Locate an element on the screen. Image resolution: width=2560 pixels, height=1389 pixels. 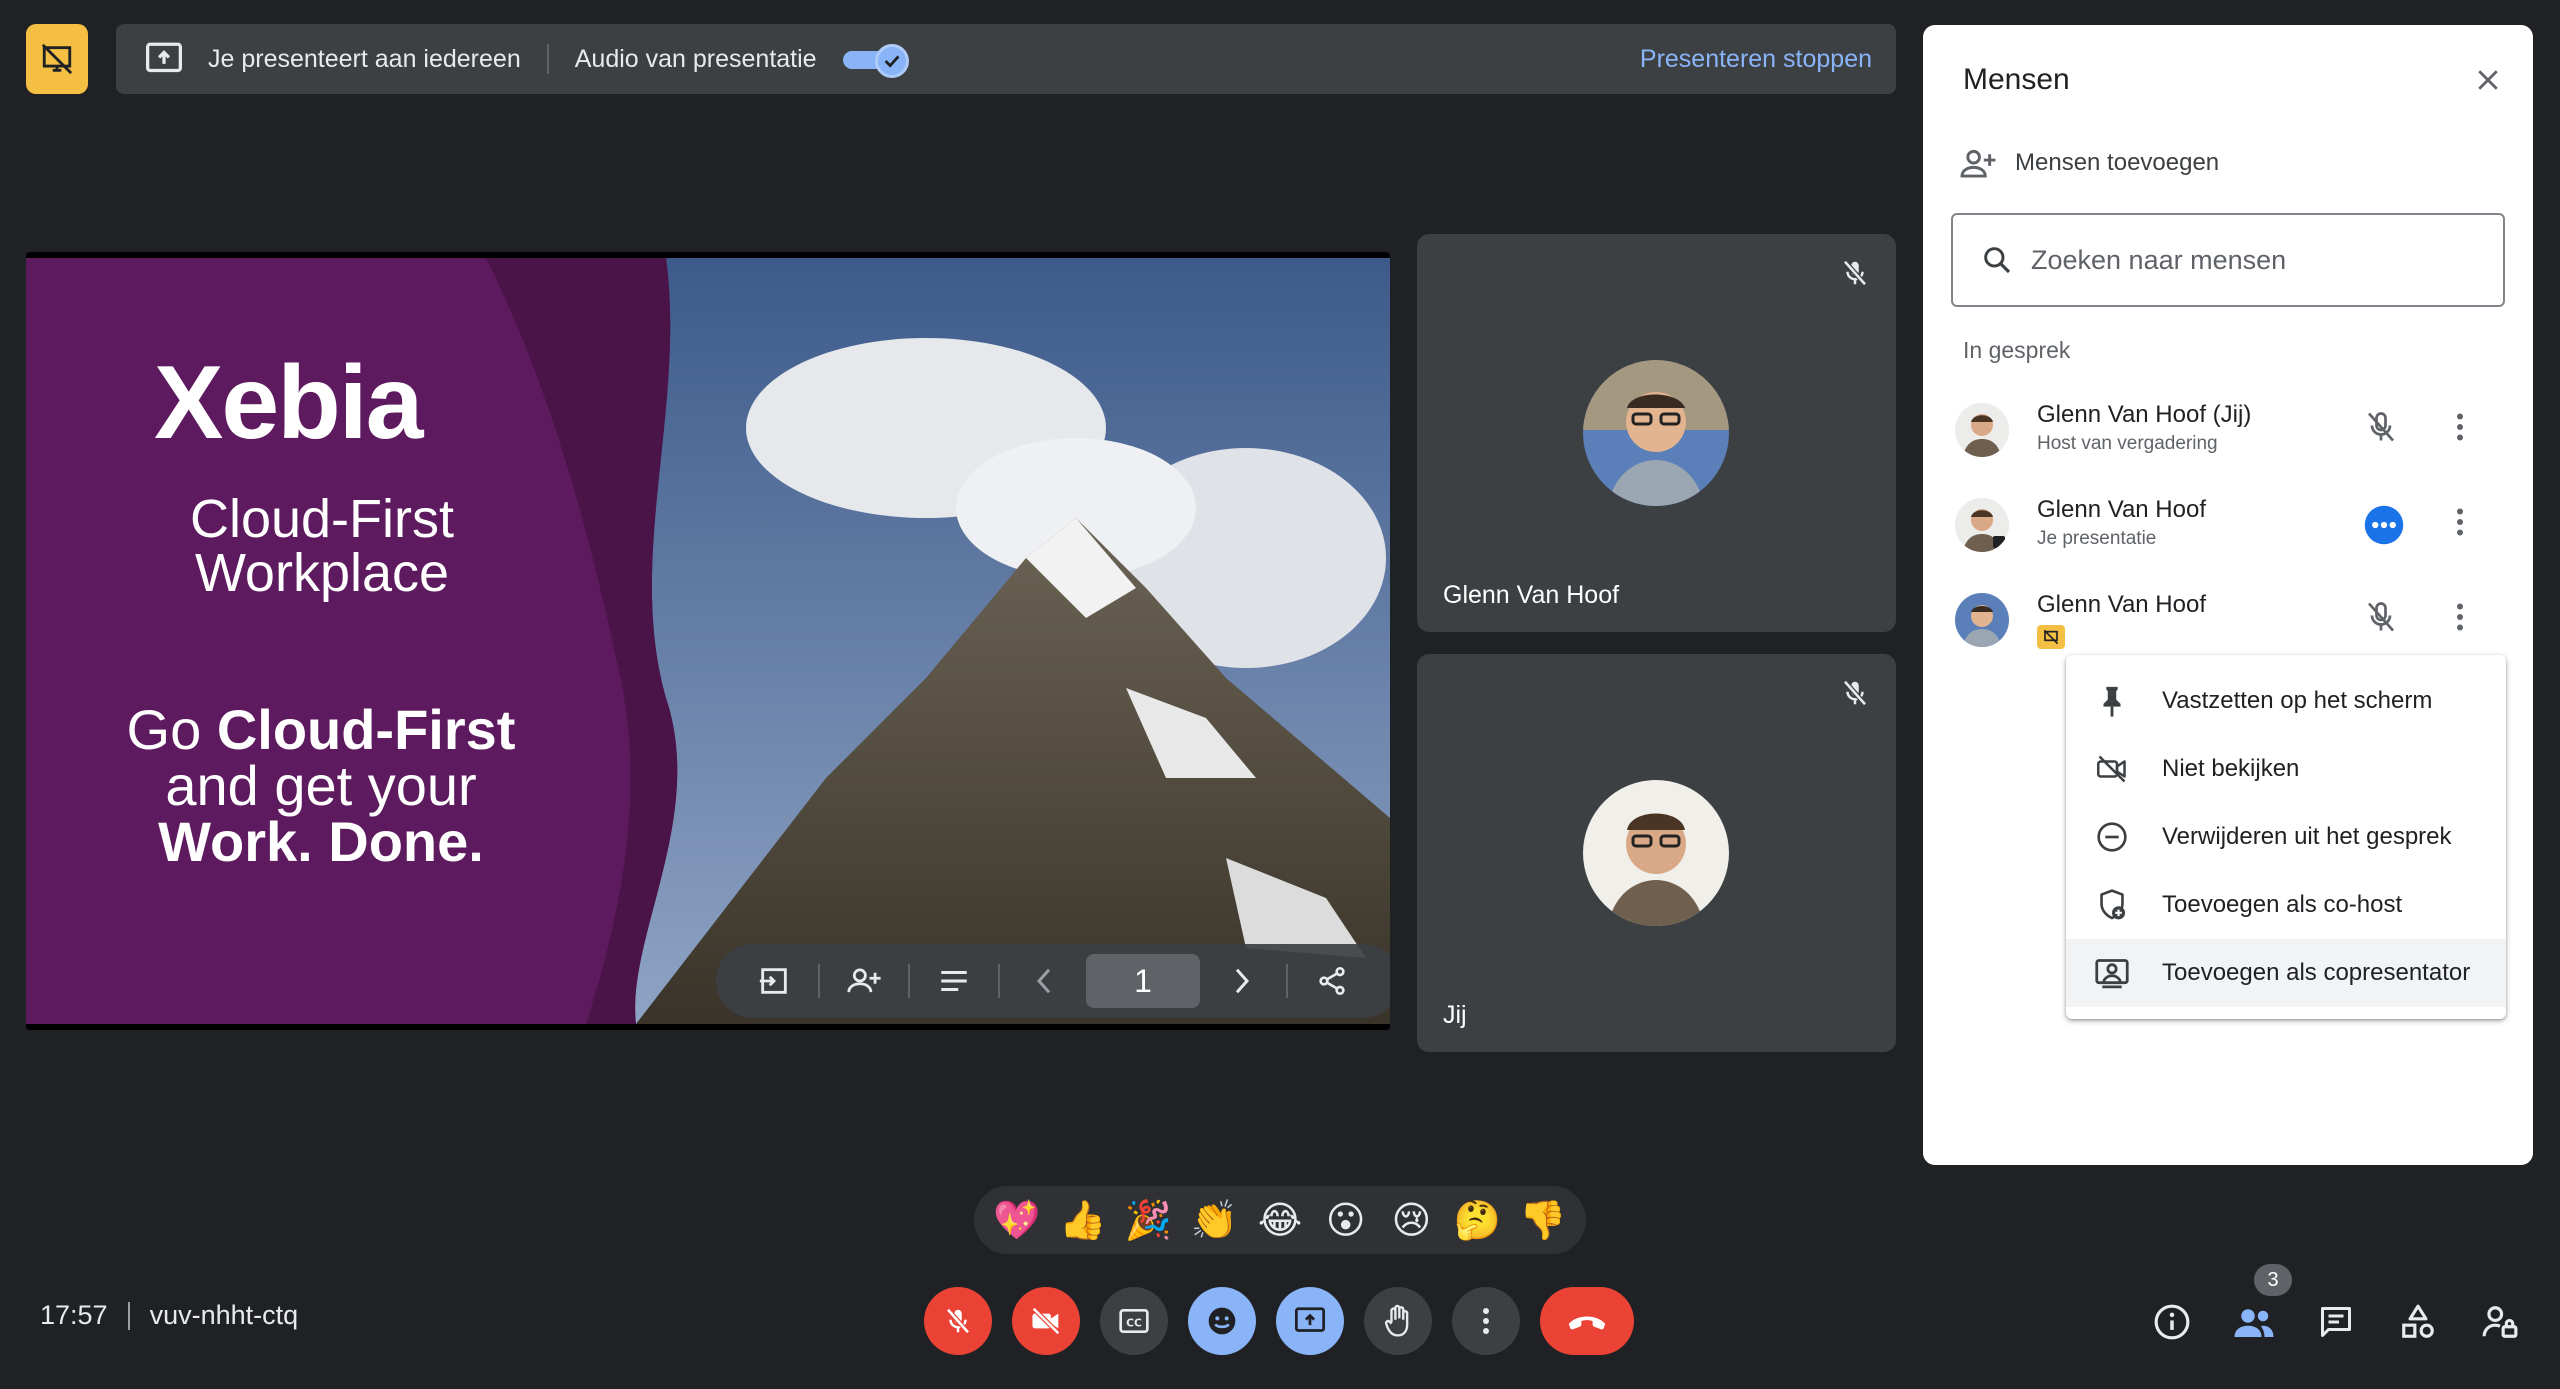
participant-tile-glenn: Glenn Van Hoof is located at coordinates (1656, 433).